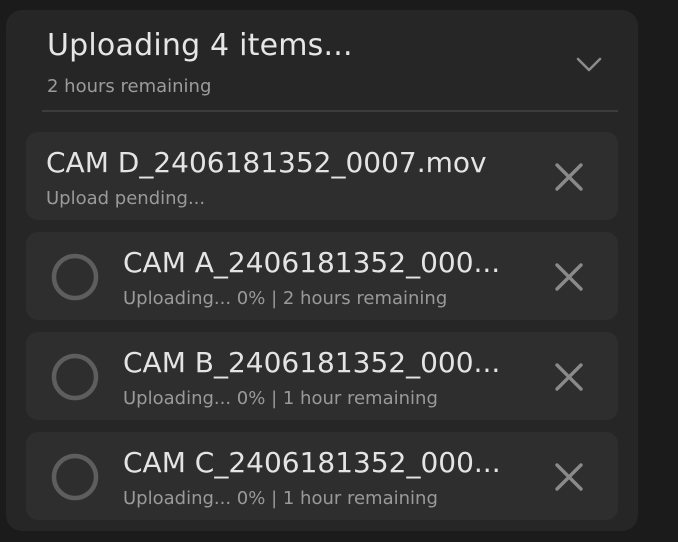  I want to click on collapse-button, so click(589, 64).